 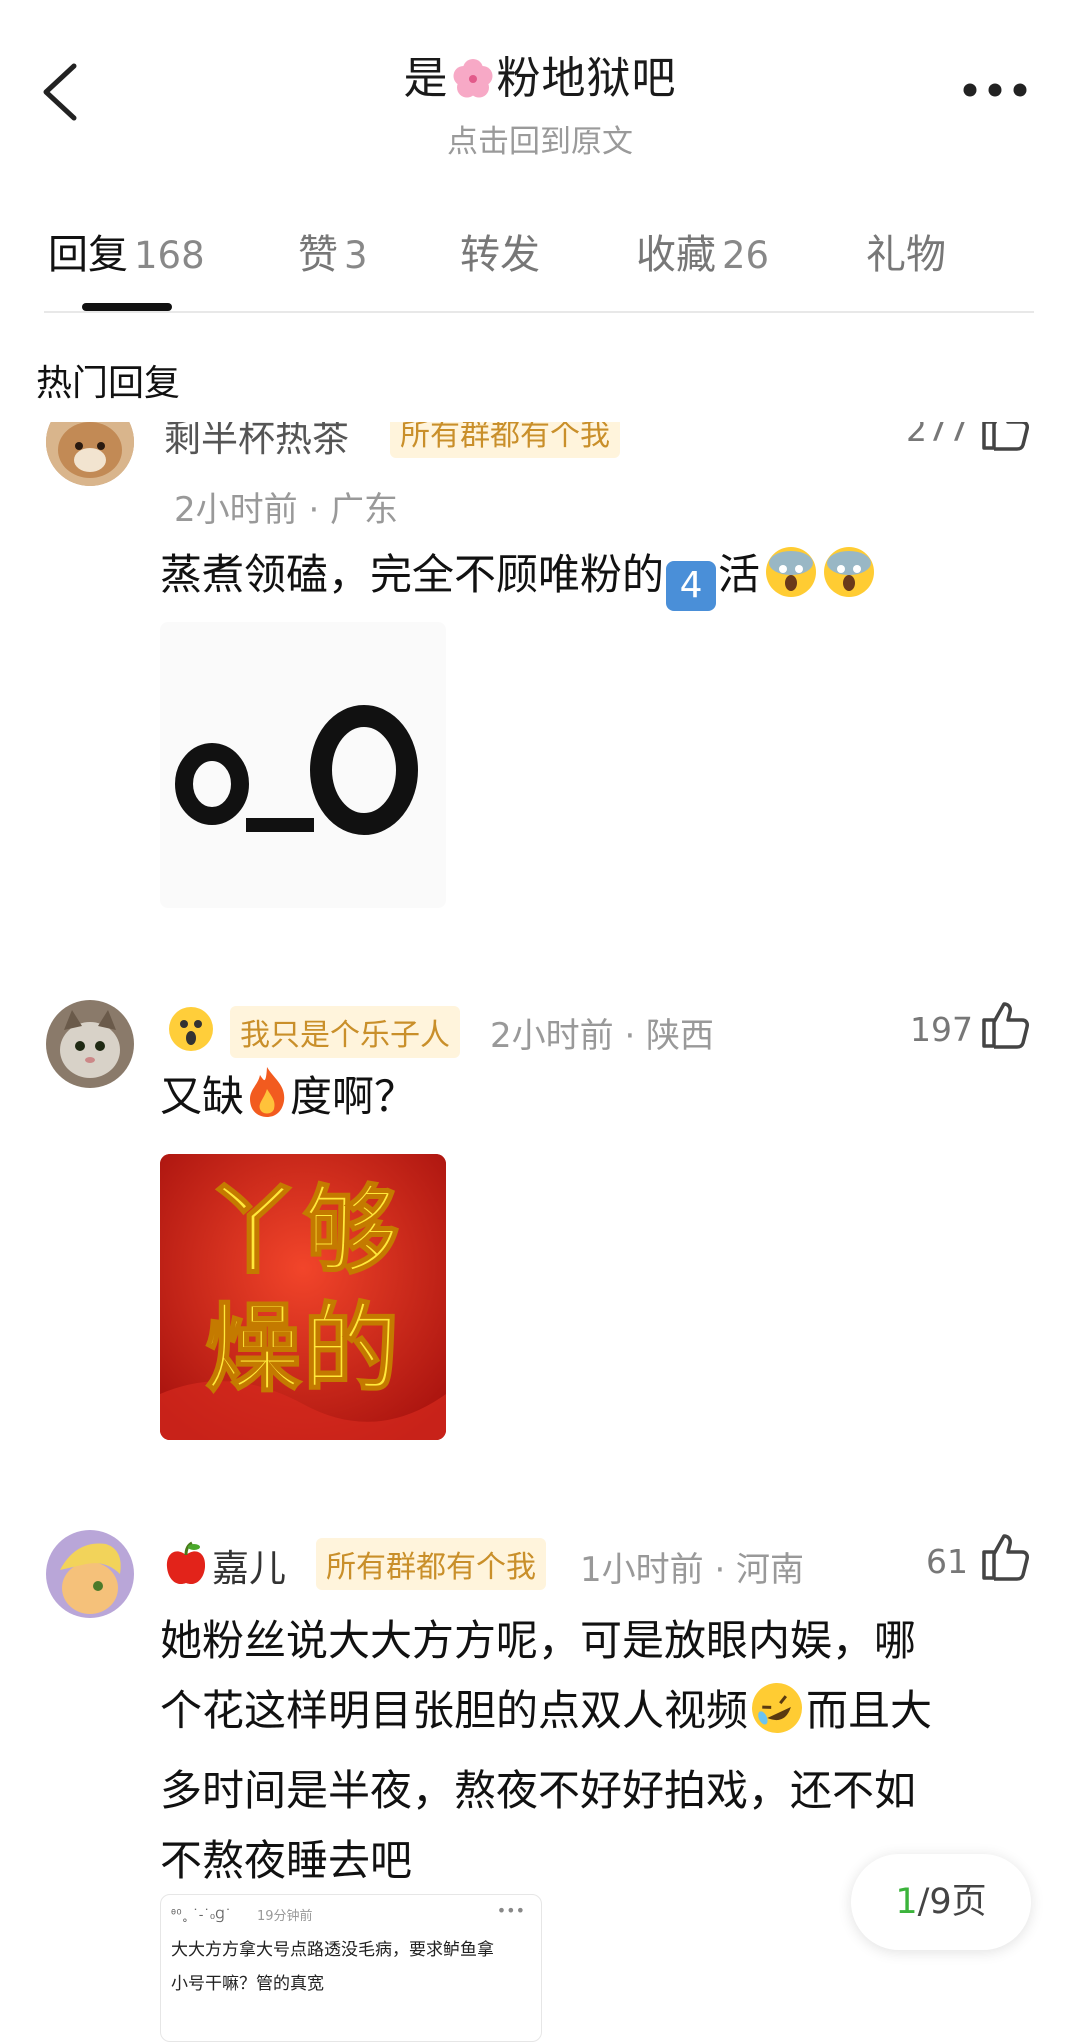 What do you see at coordinates (256, 442) in the screenshot?
I see `username: 剩半杯热茶` at bounding box center [256, 442].